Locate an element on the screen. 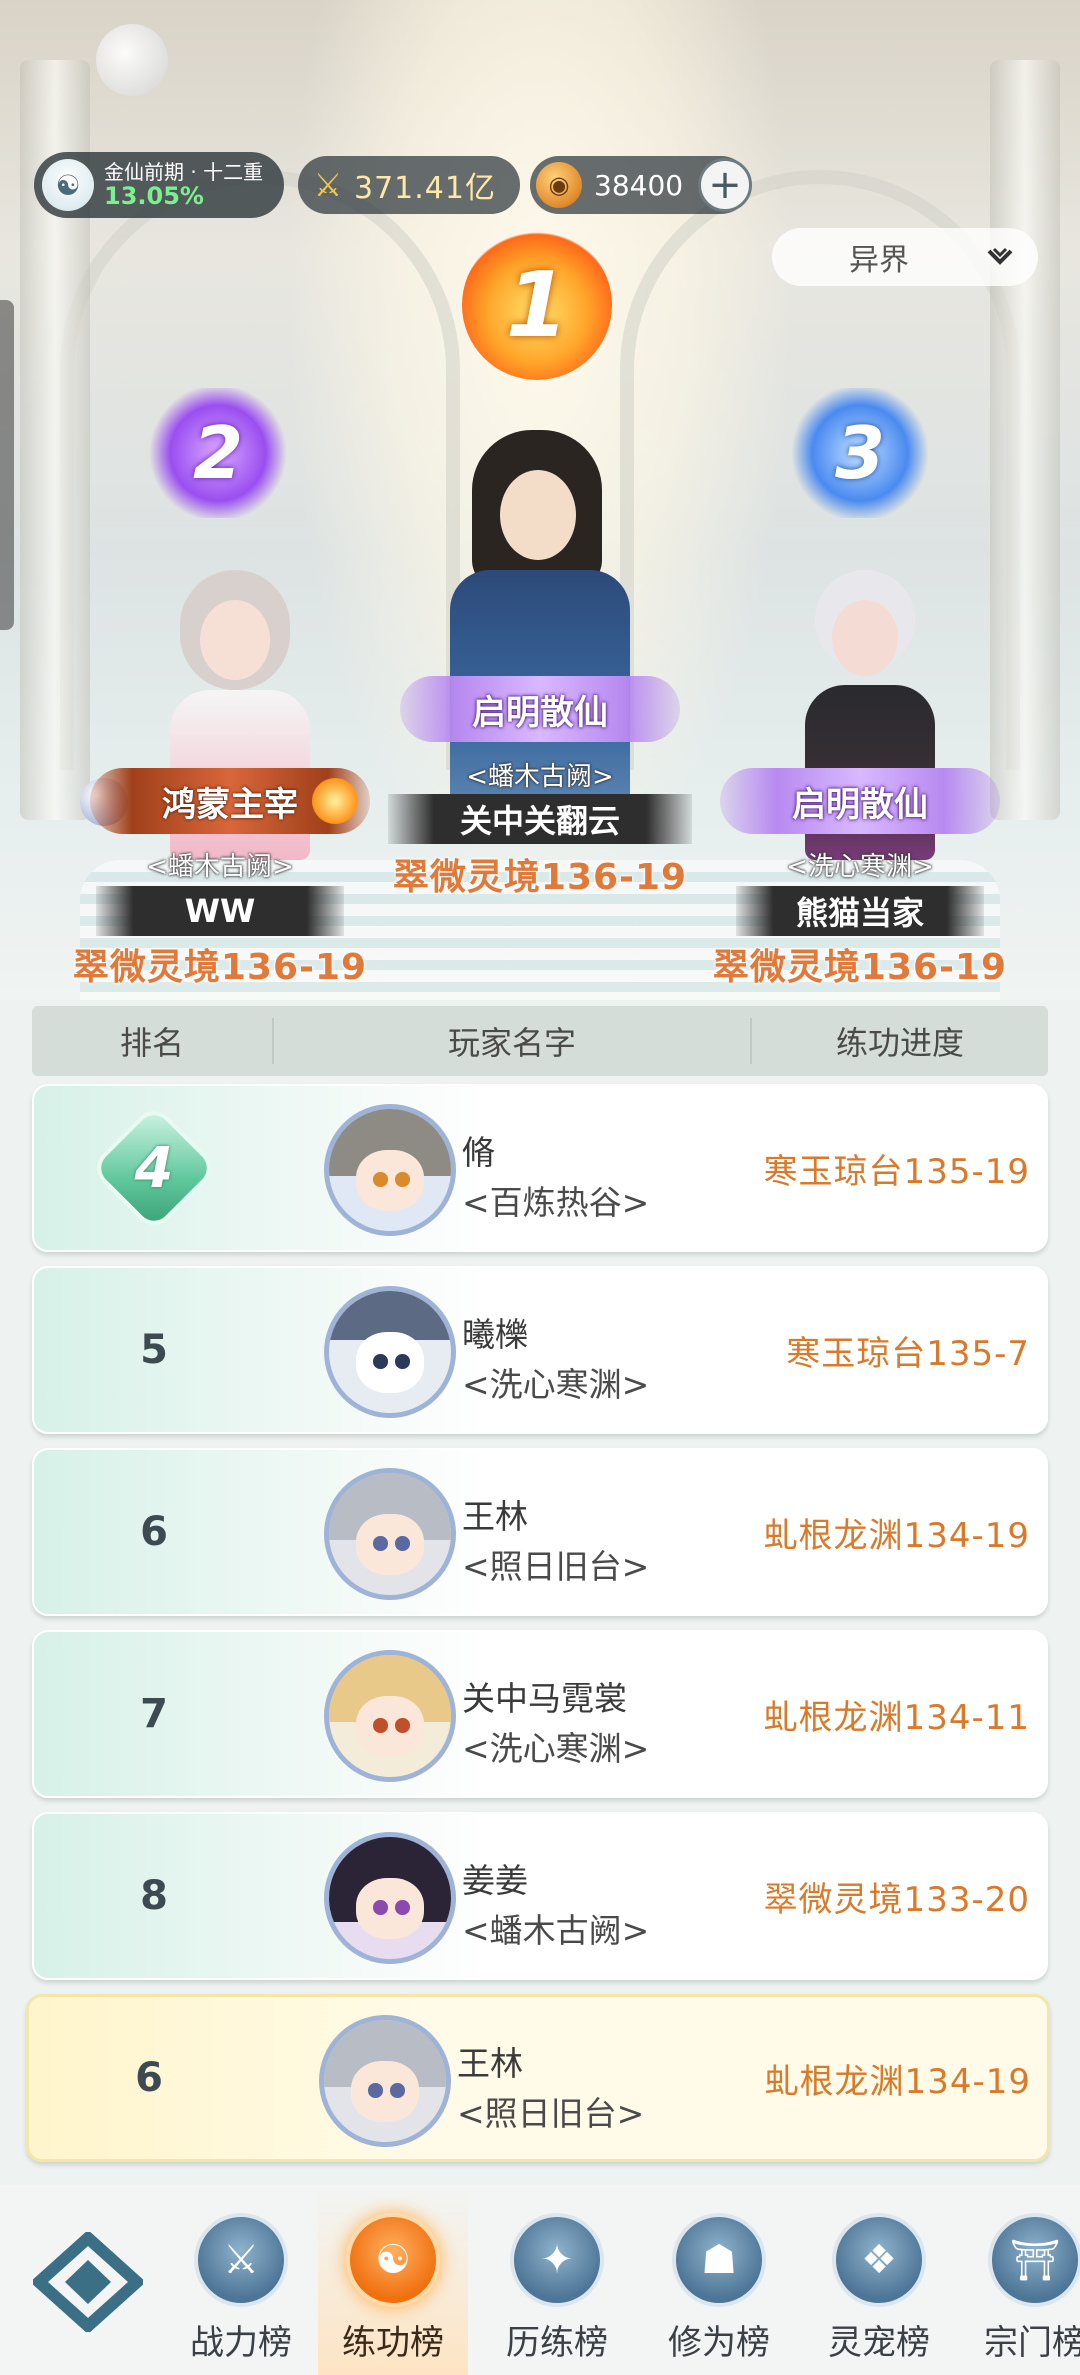 This screenshot has height=2375, width=1080. compass-star-icon: ✦ is located at coordinates (557, 2260).